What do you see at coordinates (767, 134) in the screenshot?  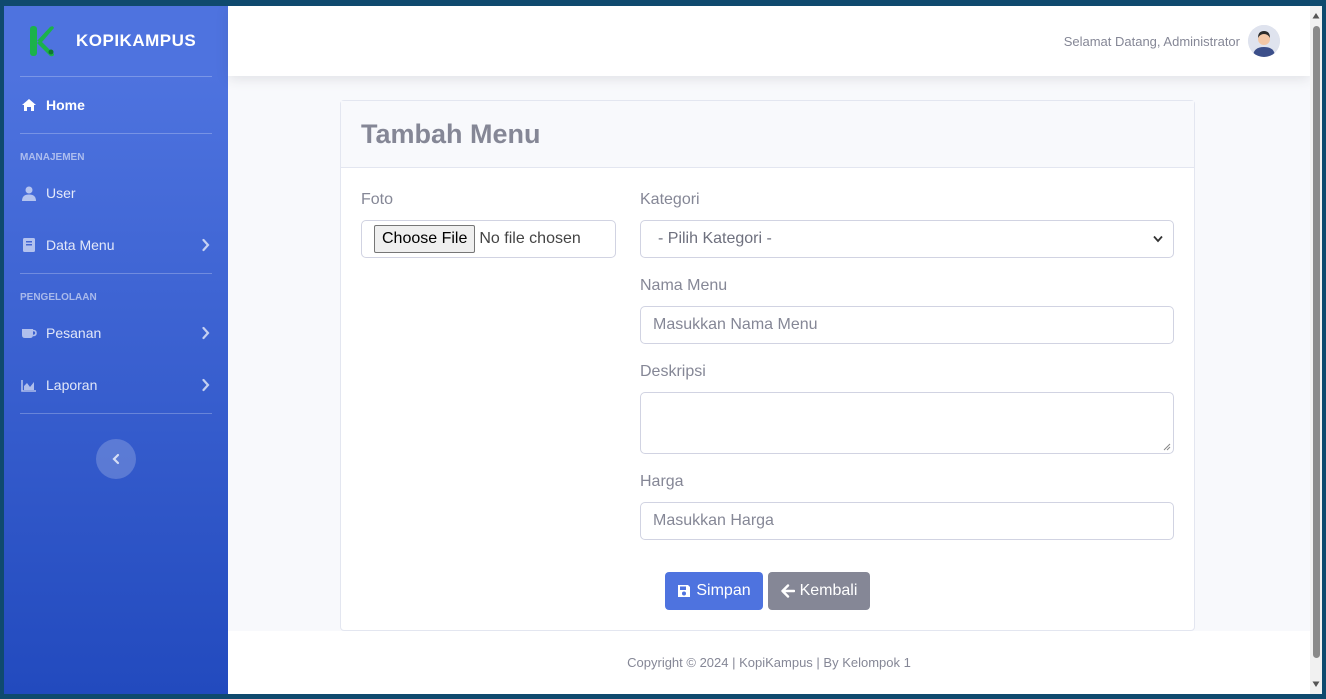 I see `card-header: Tambah Menu` at bounding box center [767, 134].